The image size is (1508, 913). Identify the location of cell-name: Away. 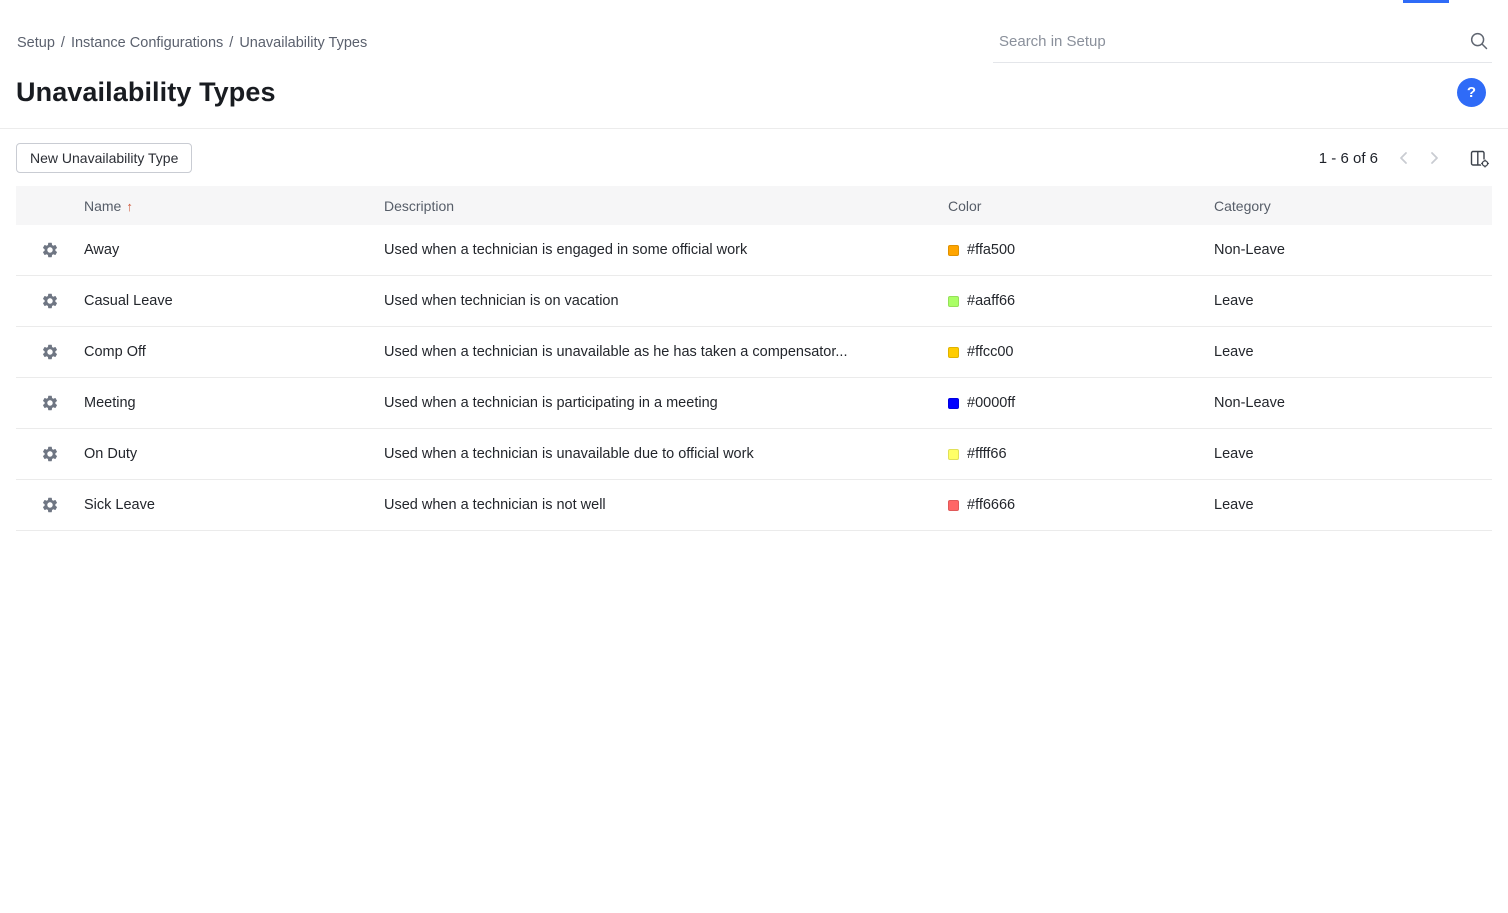
(234, 250).